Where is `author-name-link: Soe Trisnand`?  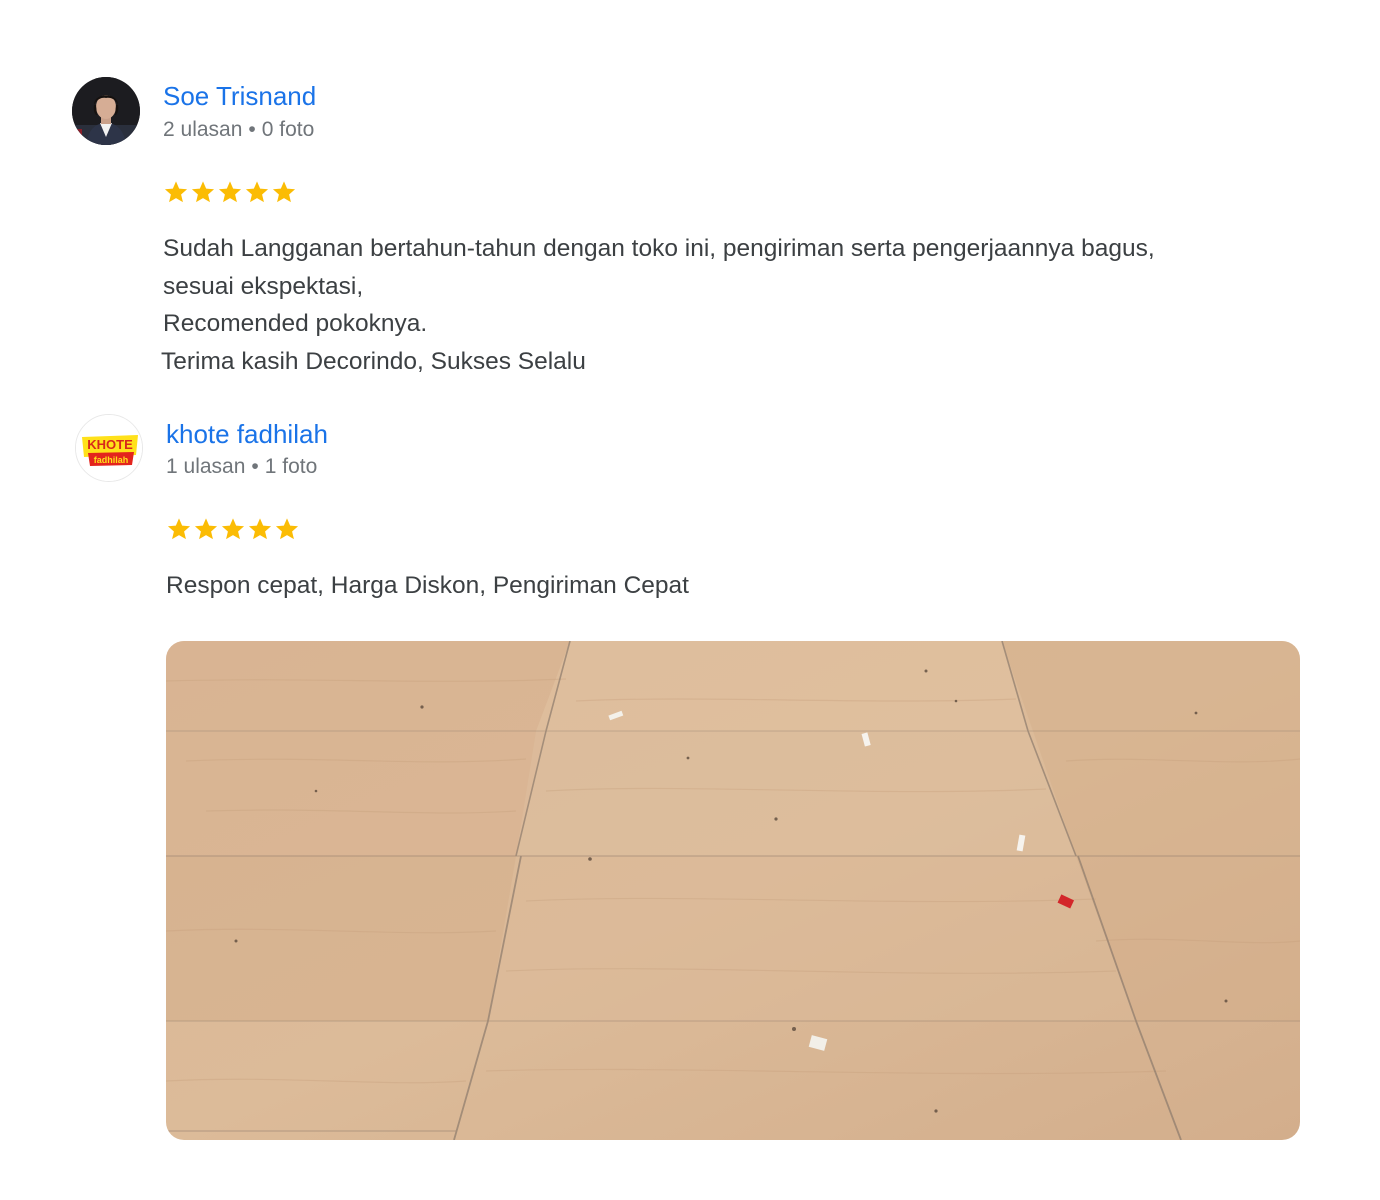 author-name-link: Soe Trisnand is located at coordinates (239, 96).